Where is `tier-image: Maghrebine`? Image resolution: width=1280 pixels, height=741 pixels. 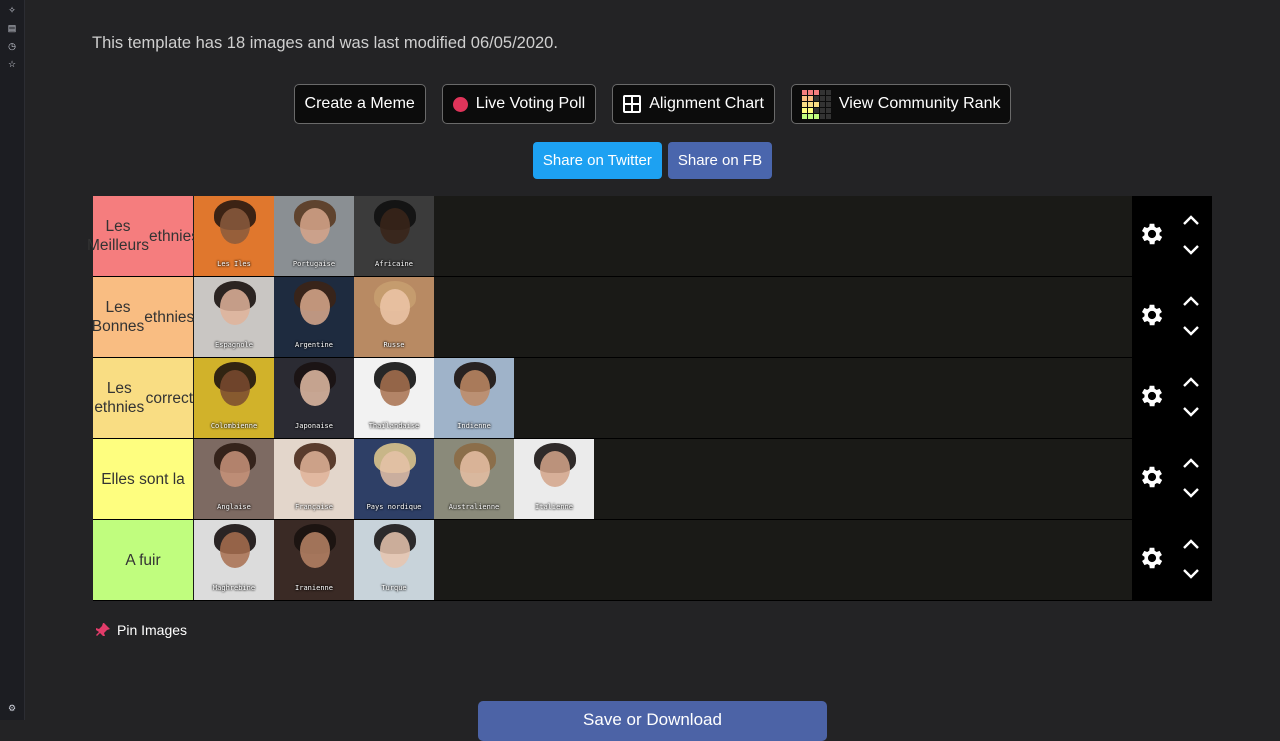 tier-image: Maghrebine is located at coordinates (234, 560).